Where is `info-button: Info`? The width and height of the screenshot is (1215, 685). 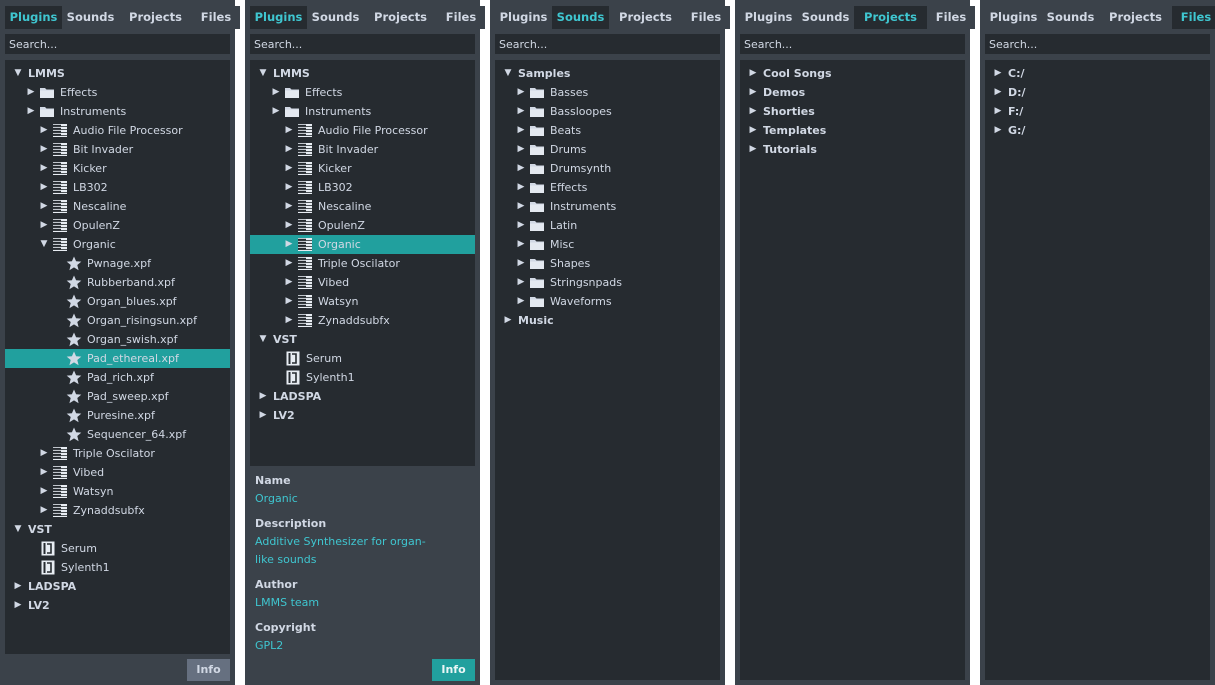
info-button: Info is located at coordinates (453, 670).